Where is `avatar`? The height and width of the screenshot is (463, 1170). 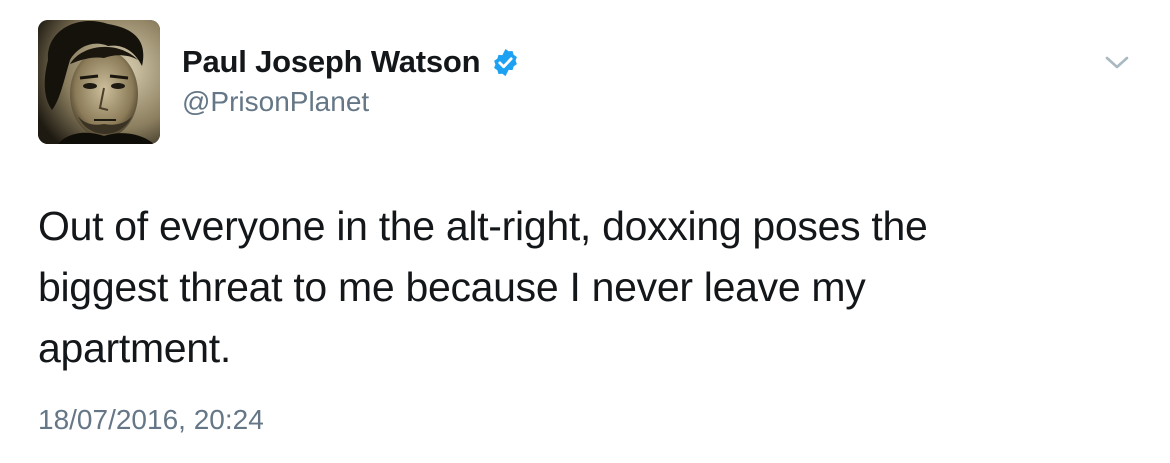 avatar is located at coordinates (99, 82).